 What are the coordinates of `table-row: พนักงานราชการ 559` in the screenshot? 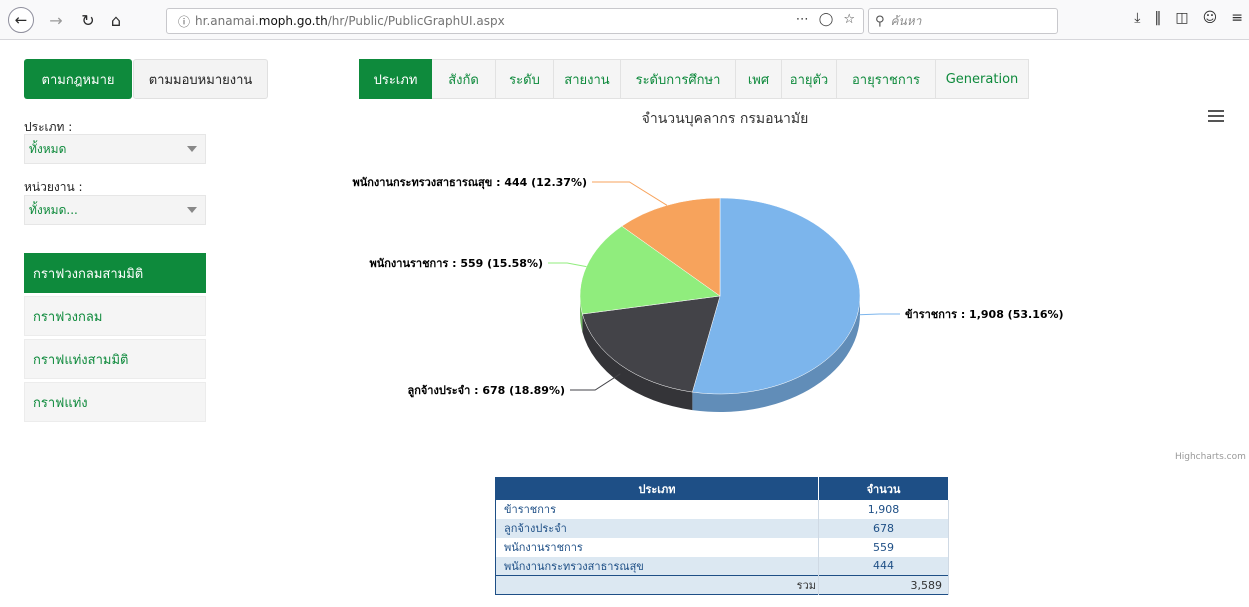 It's located at (722, 547).